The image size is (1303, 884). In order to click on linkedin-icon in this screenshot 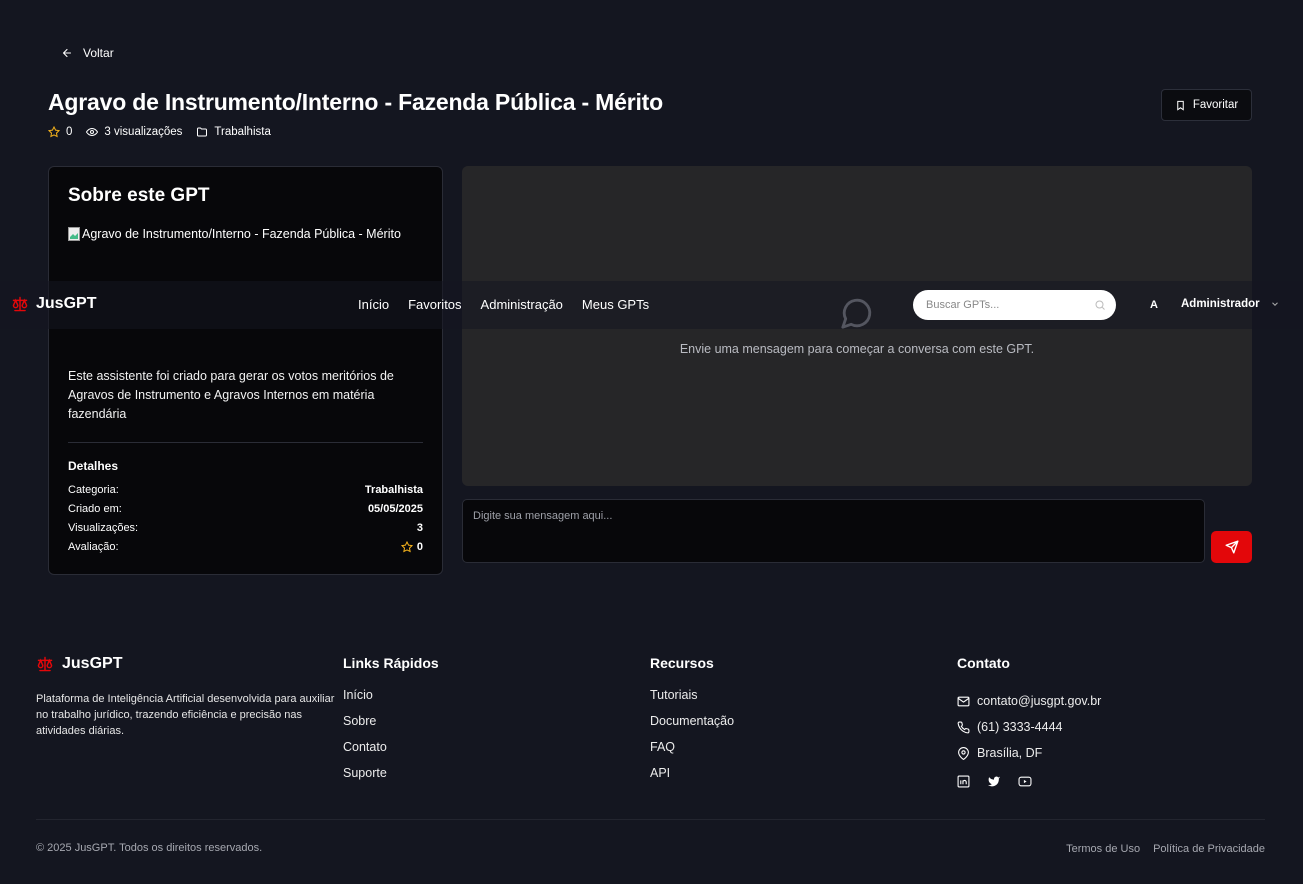, I will do `click(963, 781)`.